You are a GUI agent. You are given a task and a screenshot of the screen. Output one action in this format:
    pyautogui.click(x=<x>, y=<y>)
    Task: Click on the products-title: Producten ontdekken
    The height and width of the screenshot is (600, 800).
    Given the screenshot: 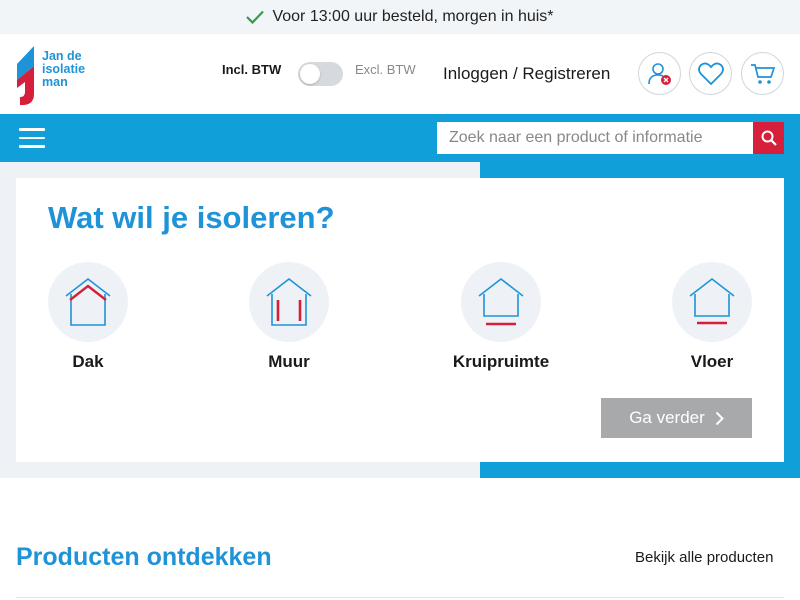 What is the action you would take?
    pyautogui.click(x=144, y=557)
    